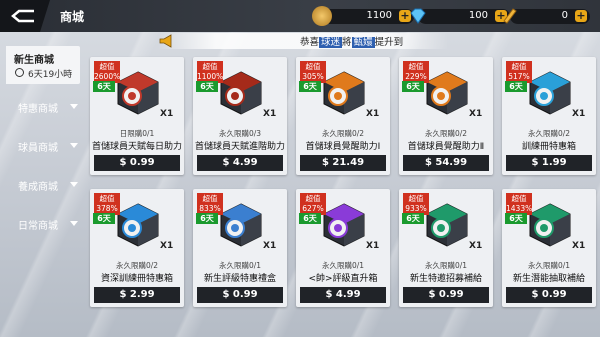 The image size is (600, 337). What do you see at coordinates (136, 147) in the screenshot?
I see `product-name: 首儲球員天賦每日助力` at bounding box center [136, 147].